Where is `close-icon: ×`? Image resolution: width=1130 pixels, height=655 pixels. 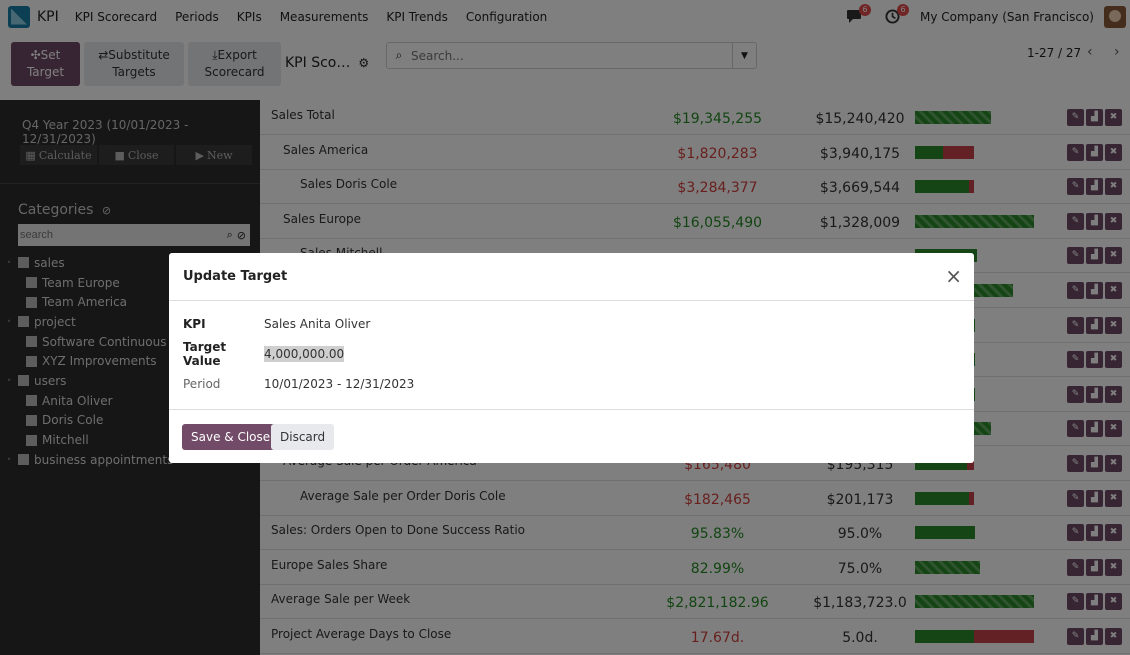 close-icon: × is located at coordinates (953, 276).